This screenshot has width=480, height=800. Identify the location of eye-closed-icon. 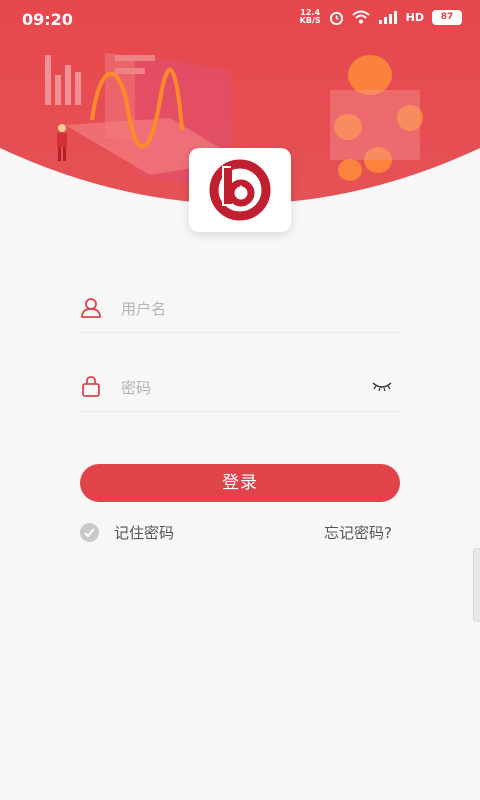
(382, 386).